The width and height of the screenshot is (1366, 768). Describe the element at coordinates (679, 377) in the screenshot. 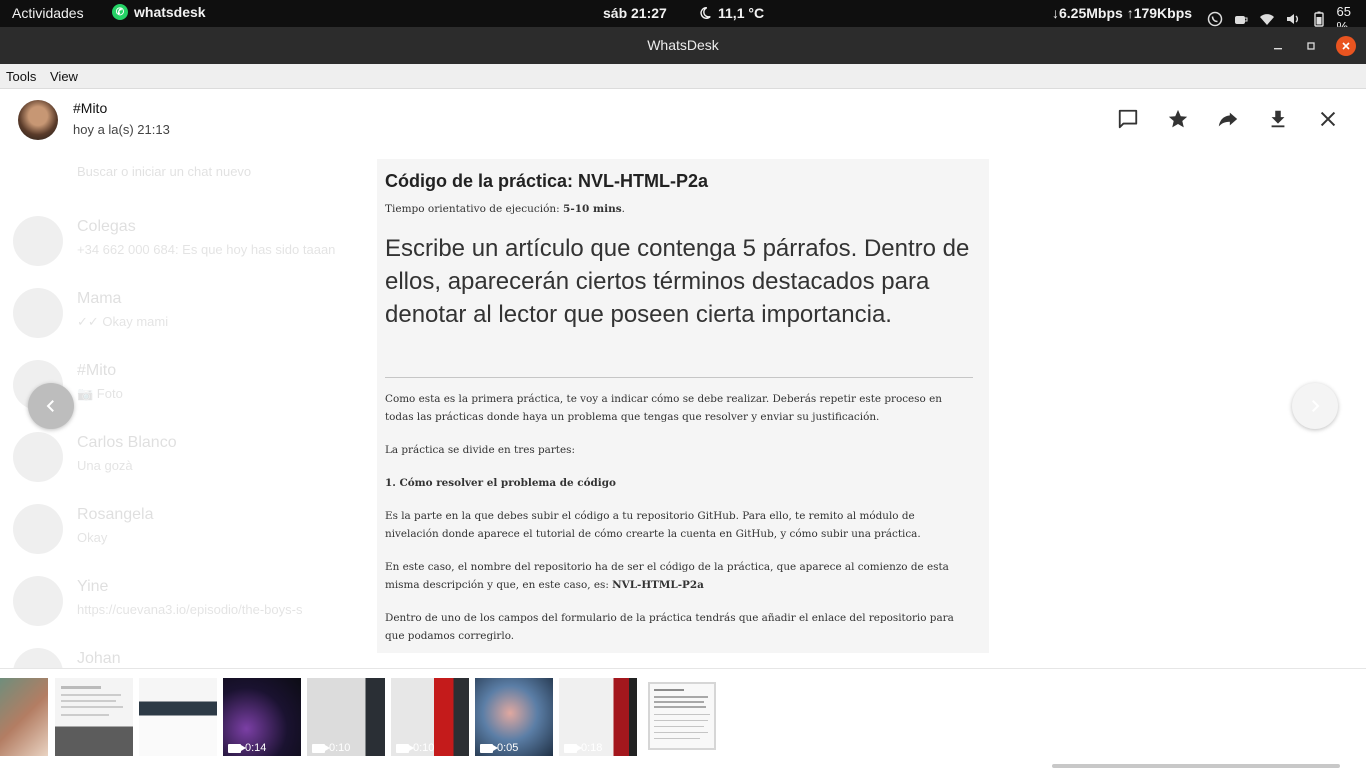

I see `divider` at that location.